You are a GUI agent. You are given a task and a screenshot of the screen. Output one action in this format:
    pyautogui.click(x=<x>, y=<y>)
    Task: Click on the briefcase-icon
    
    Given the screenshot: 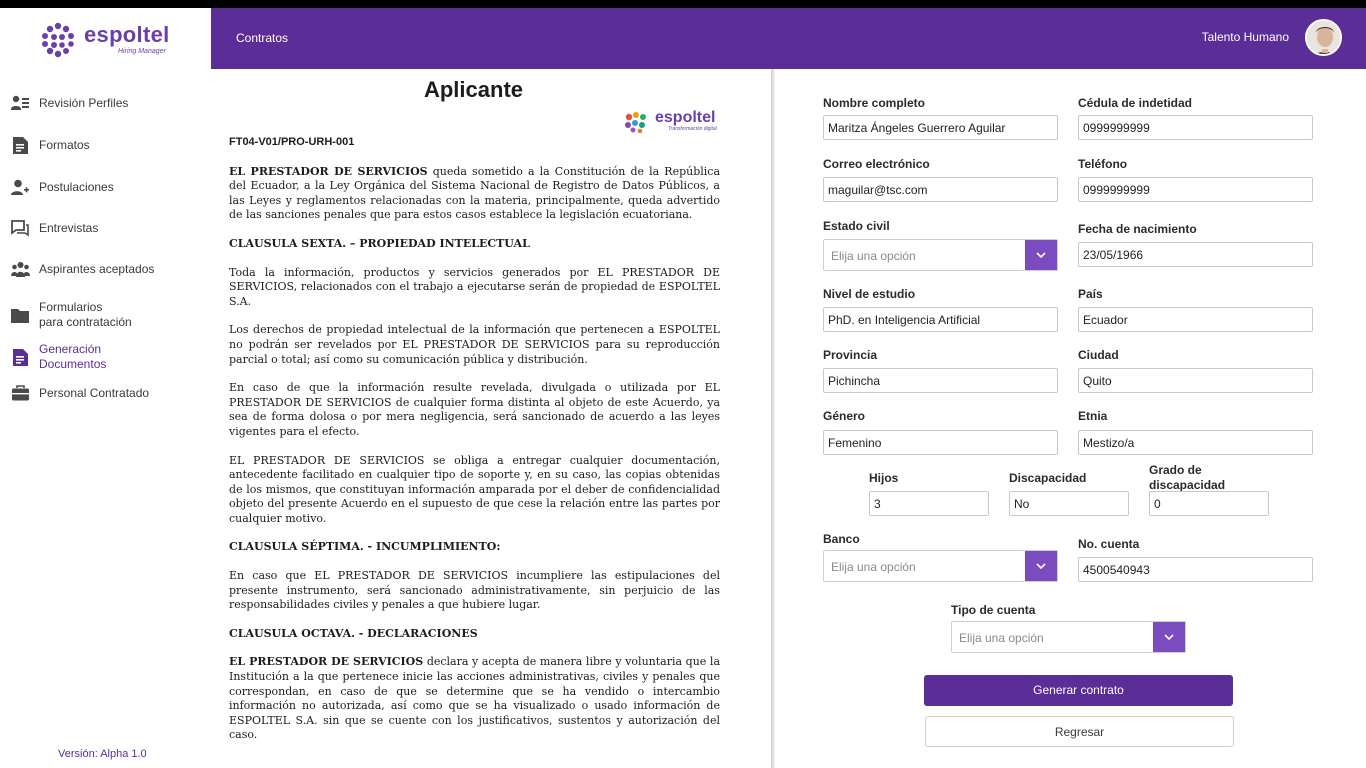 What is the action you would take?
    pyautogui.click(x=20, y=393)
    